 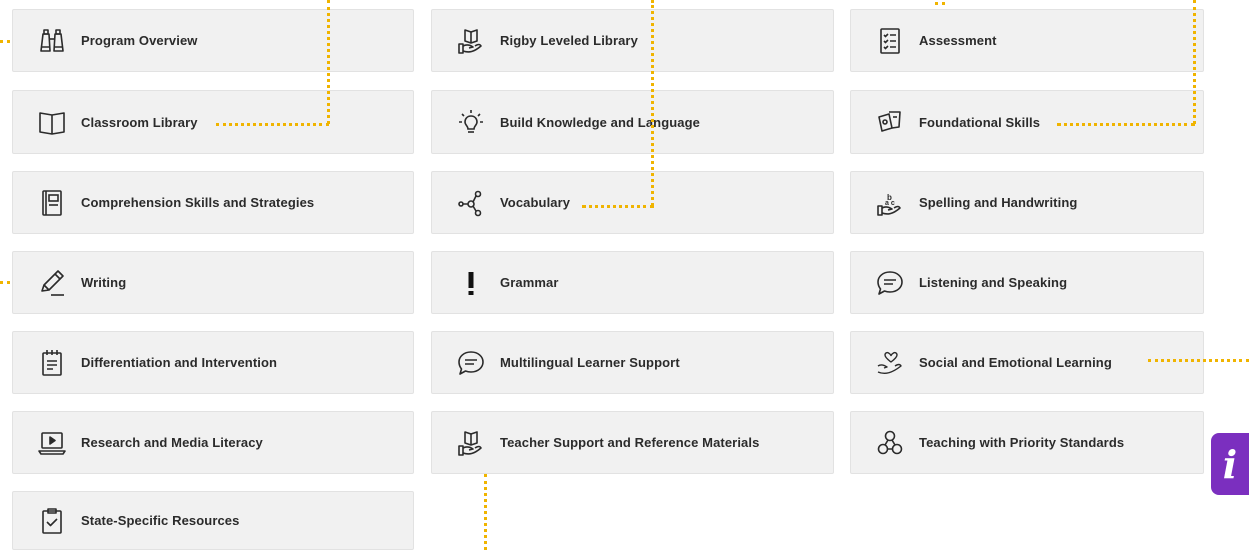 I want to click on calendar-note-icon, so click(x=52, y=363).